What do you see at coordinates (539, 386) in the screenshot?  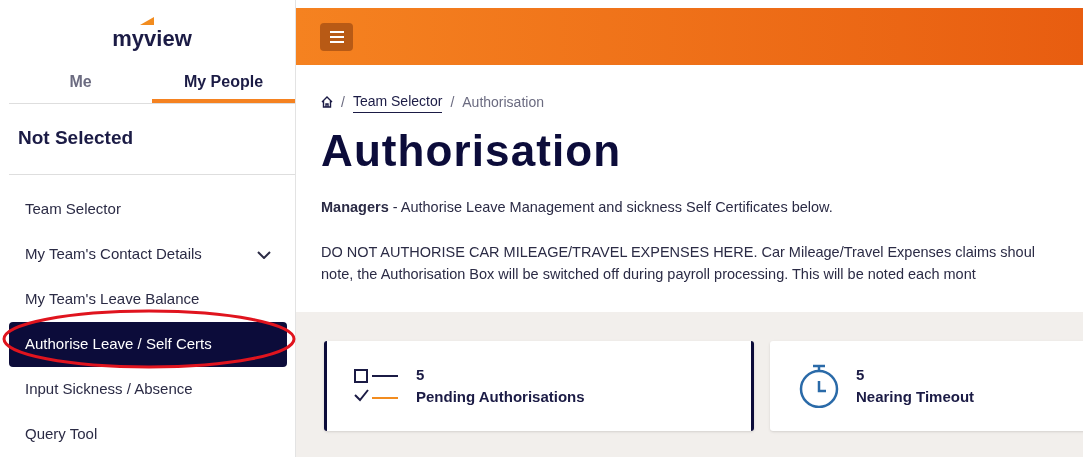 I see `summary-card: 5 Pending Authorisations` at bounding box center [539, 386].